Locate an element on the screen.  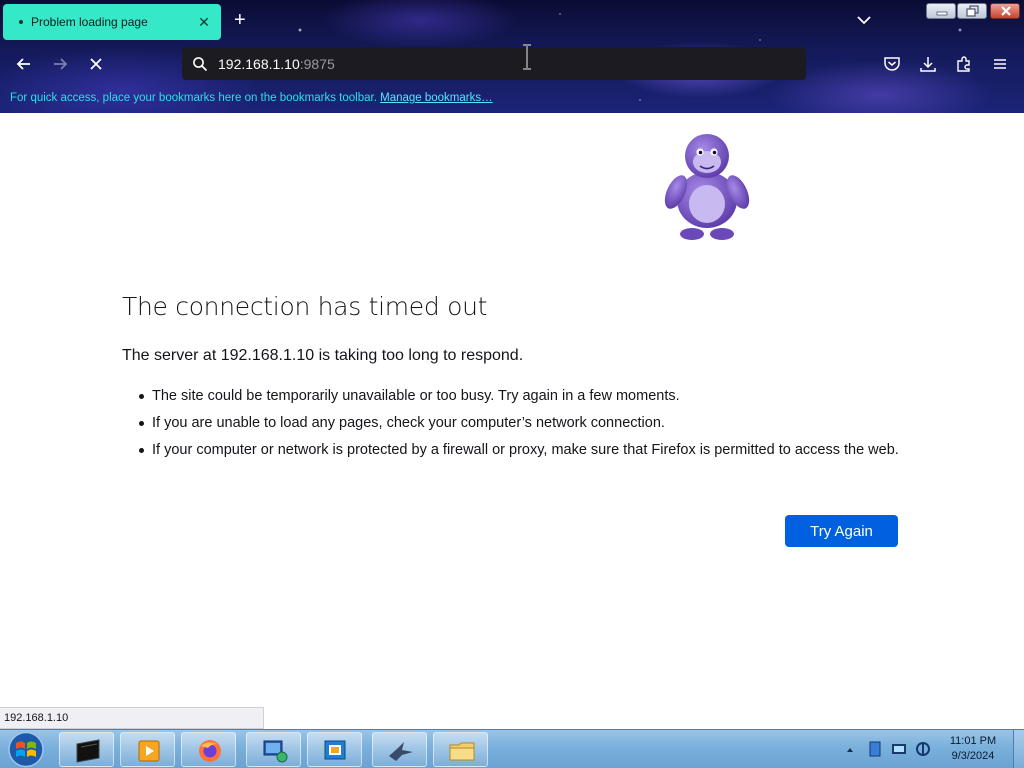
try-again-button: Try Again is located at coordinates (841, 531).